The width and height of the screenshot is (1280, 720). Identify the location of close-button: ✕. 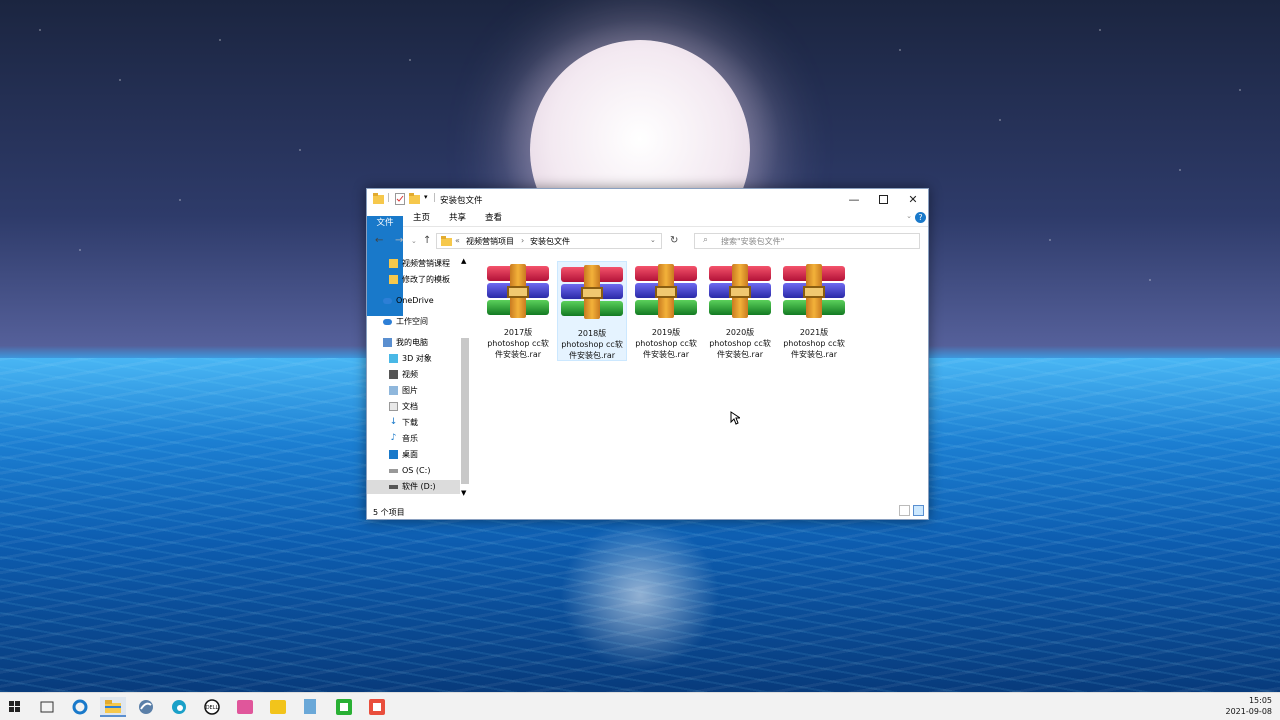
(913, 199).